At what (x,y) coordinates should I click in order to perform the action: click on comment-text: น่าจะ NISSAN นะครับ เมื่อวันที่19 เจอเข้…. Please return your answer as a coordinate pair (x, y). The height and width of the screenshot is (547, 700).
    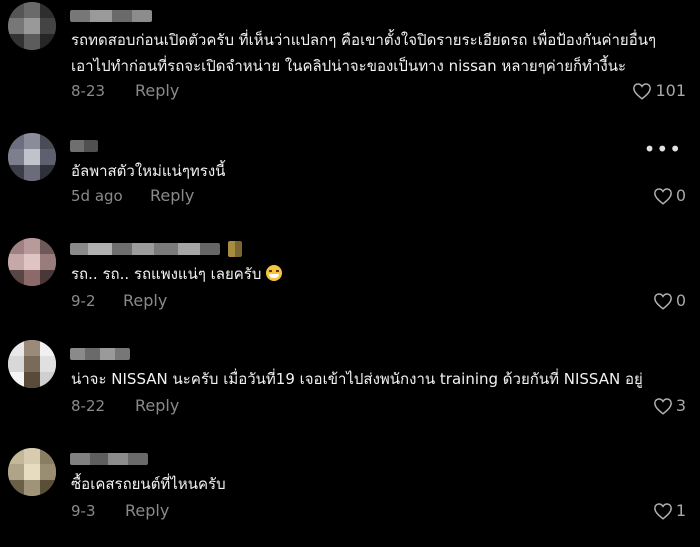
    Looking at the image, I should click on (357, 379).